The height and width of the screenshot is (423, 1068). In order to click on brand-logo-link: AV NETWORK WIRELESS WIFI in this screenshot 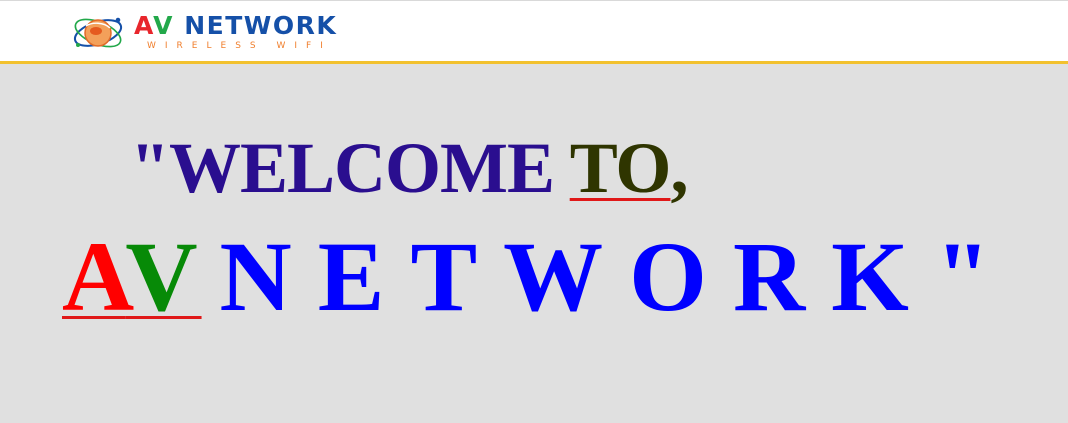, I will do `click(209, 33)`.